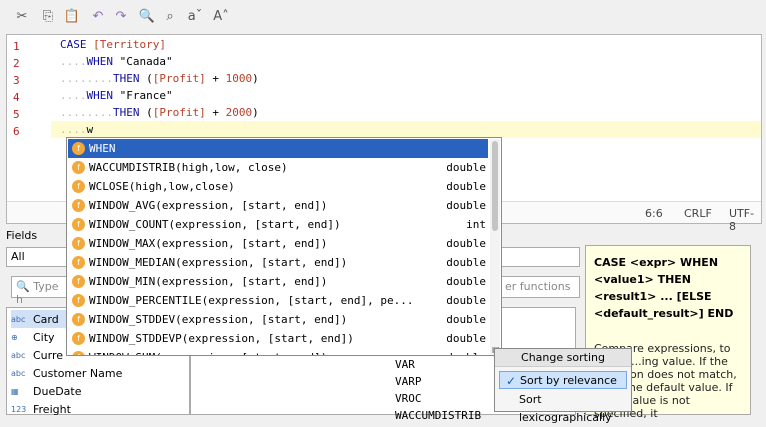 The height and width of the screenshot is (427, 766). Describe the element at coordinates (218, 319) in the screenshot. I see `autocomplete-item-name: WINDOW_STDDEV(expression, [start, end])` at that location.